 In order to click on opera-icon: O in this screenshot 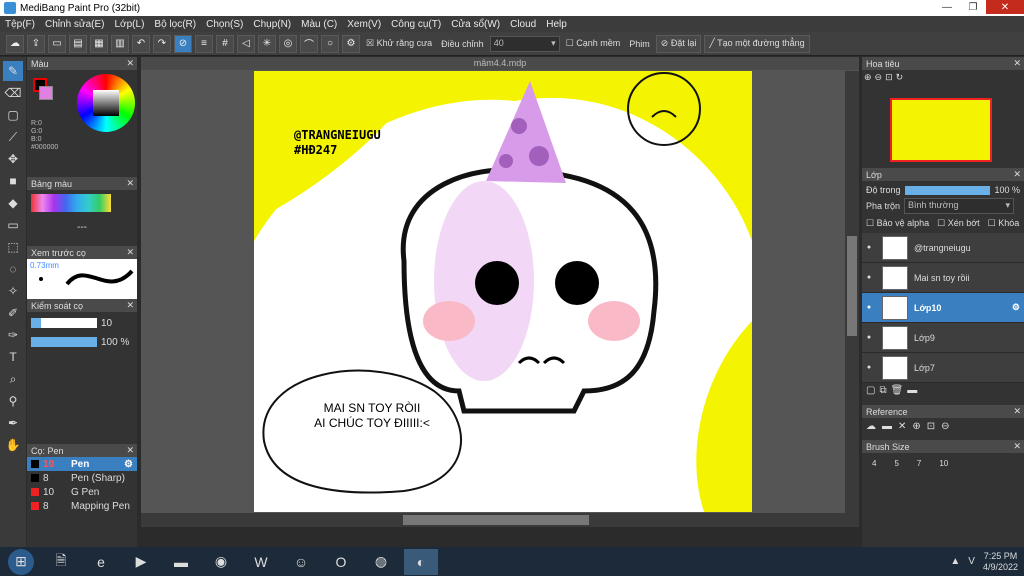, I will do `click(341, 562)`.